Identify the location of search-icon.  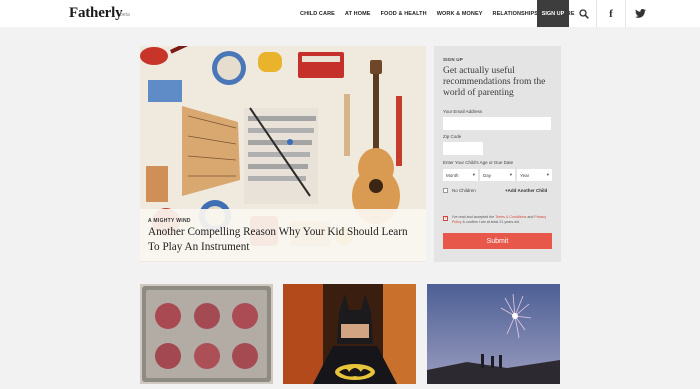
(583, 13).